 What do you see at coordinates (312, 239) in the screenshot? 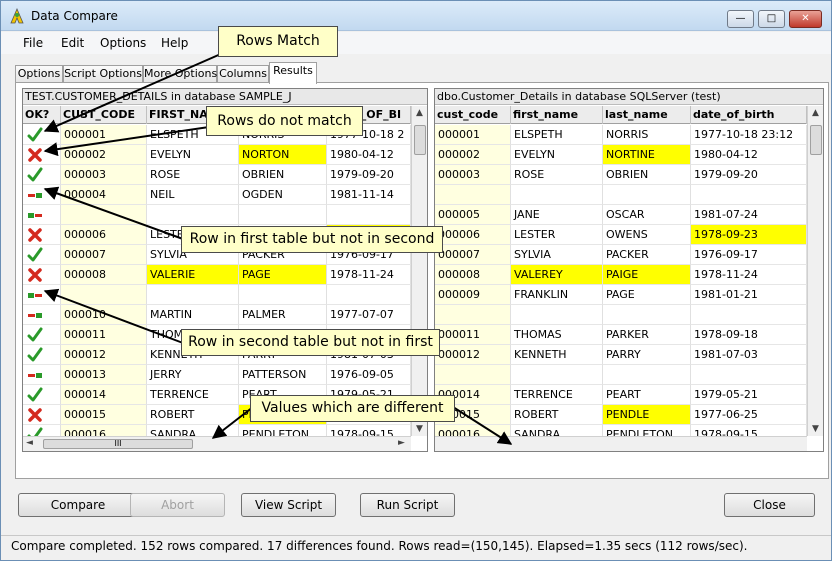
I see `callout-row-first-only: Row in first table but not in second` at bounding box center [312, 239].